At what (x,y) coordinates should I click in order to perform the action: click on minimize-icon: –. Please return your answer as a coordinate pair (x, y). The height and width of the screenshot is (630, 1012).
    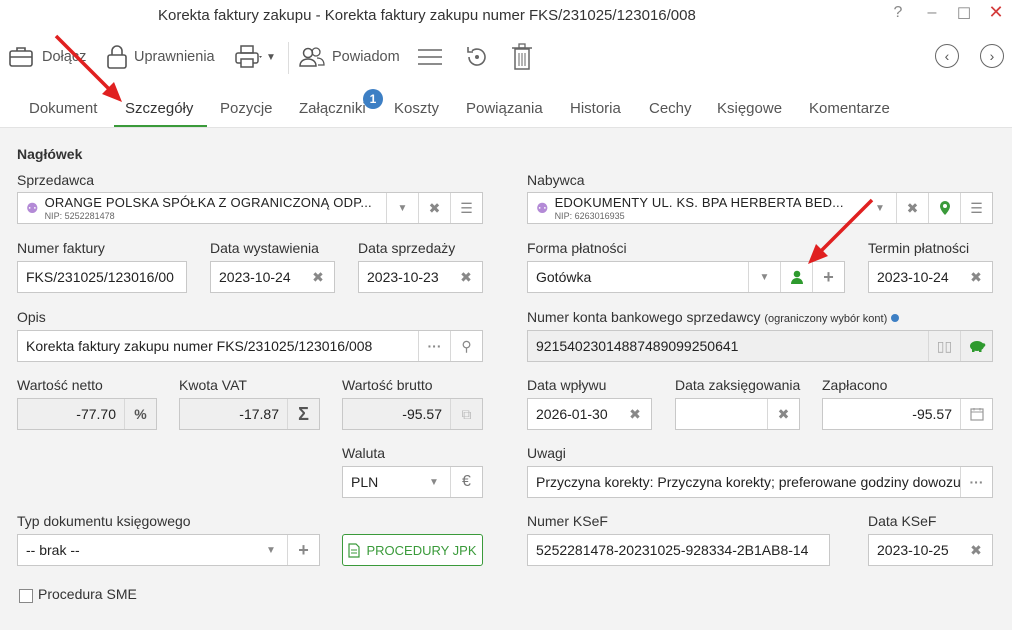
    Looking at the image, I should click on (932, 13).